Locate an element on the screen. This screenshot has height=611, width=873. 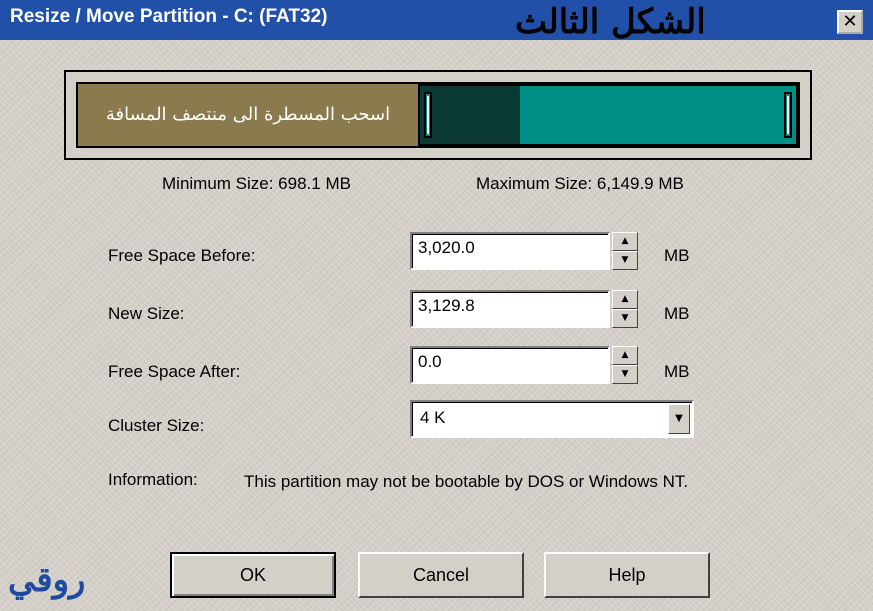
free-space-before-down-button: ▼ is located at coordinates (625, 260).